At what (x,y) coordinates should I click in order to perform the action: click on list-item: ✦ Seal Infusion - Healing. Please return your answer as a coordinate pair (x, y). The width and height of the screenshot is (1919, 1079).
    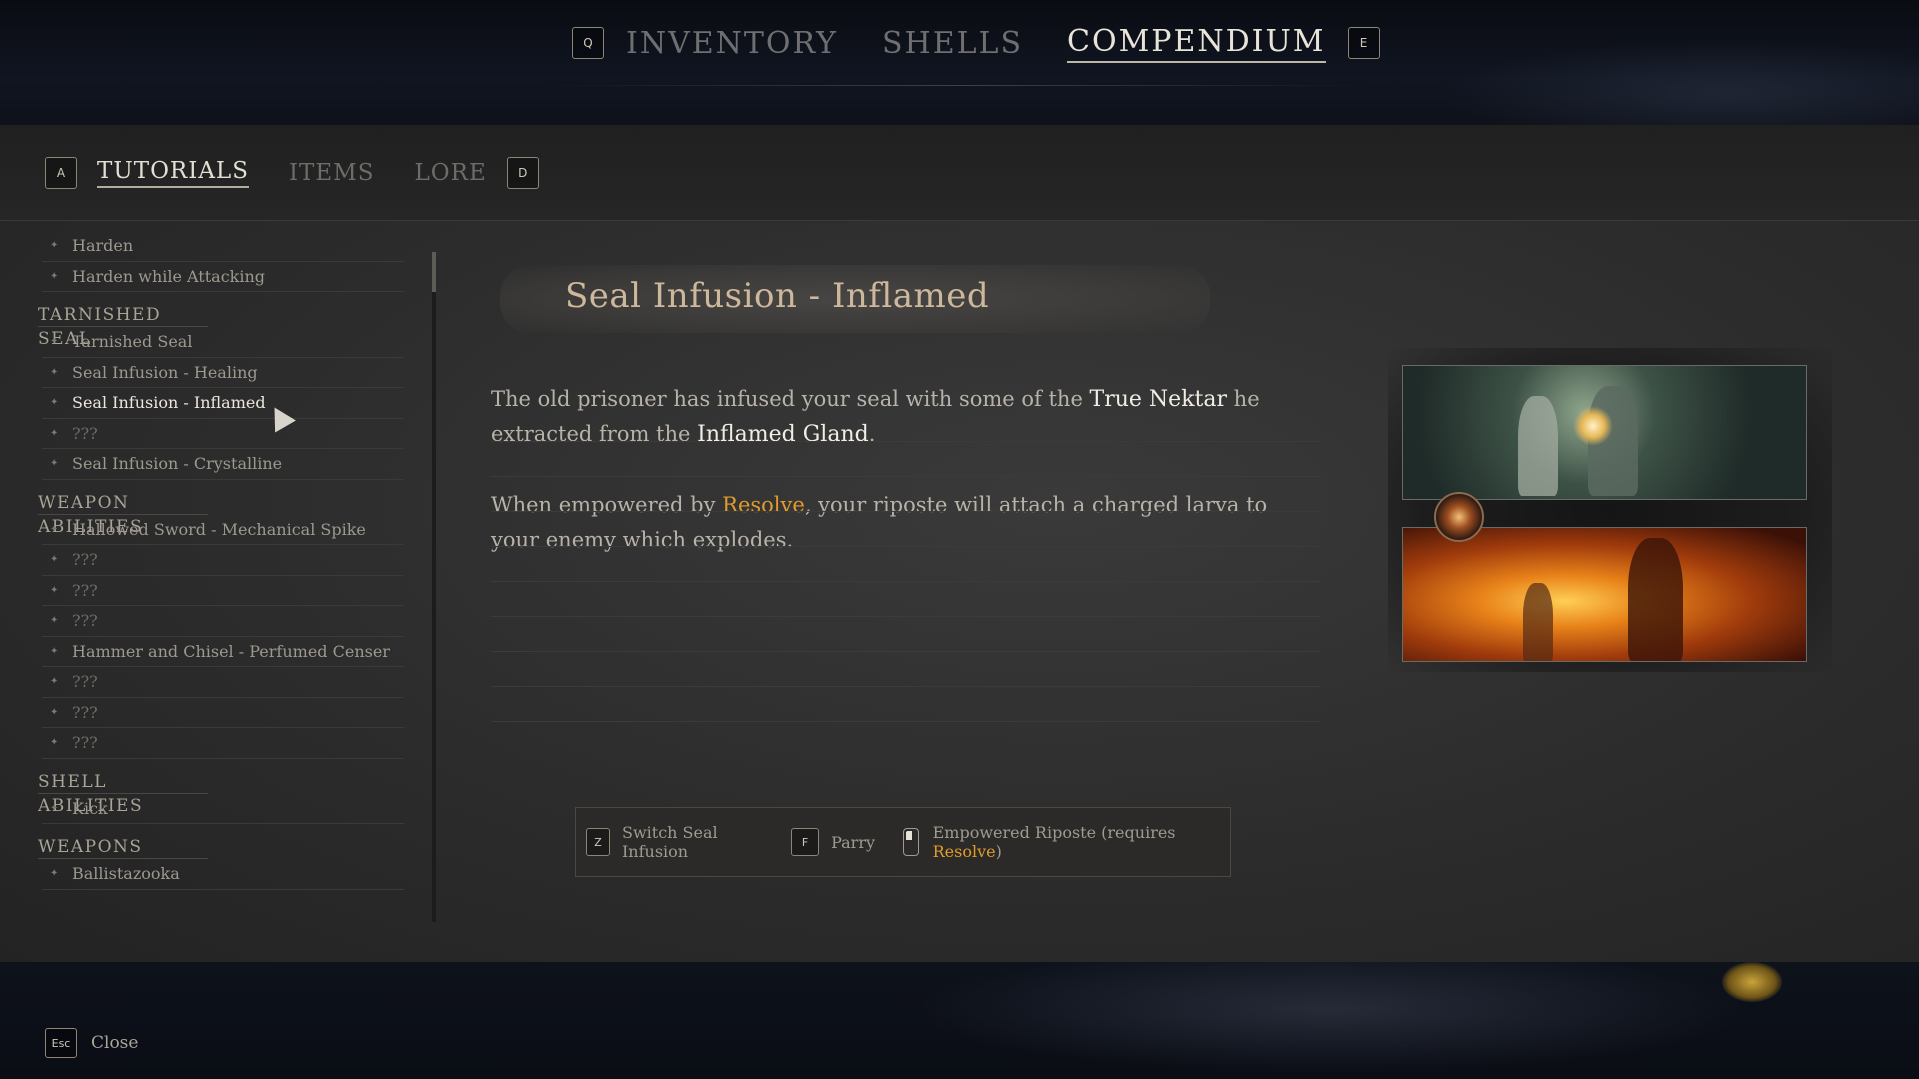
    Looking at the image, I should click on (223, 373).